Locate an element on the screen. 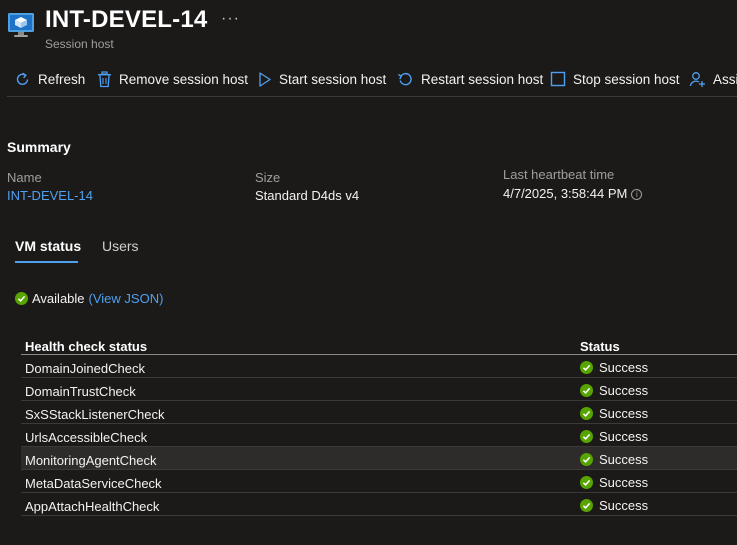 The width and height of the screenshot is (737, 545). heartbeat-field: 4/7/2025, 3:58:44 PM i is located at coordinates (573, 193).